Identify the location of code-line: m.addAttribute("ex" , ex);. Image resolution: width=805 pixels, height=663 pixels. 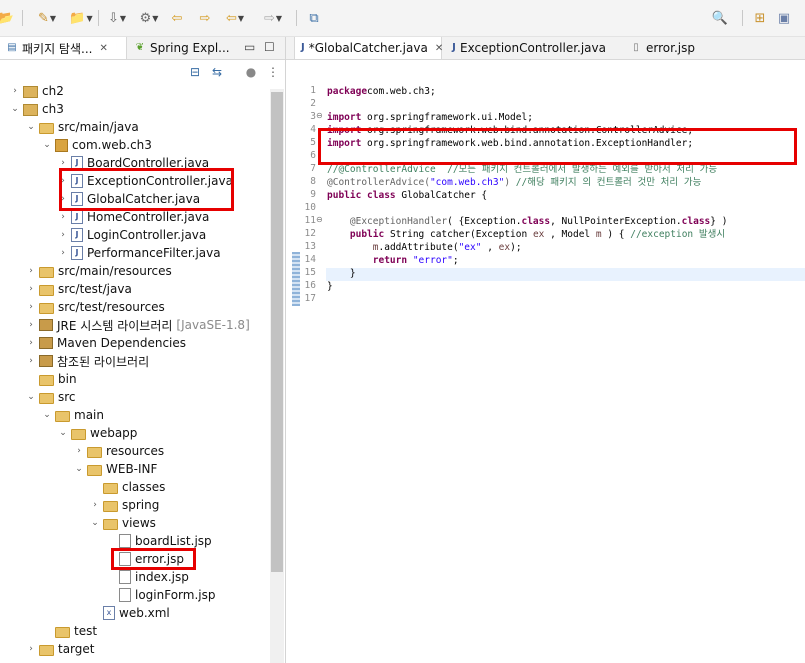
(424, 247).